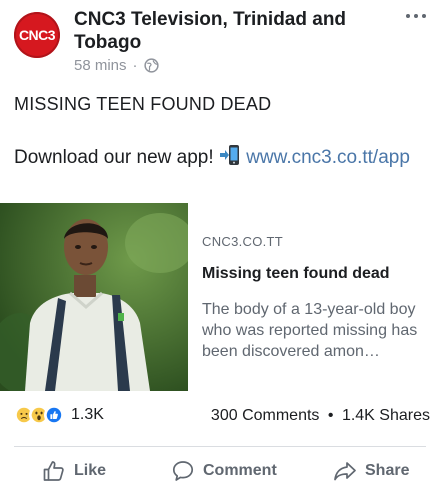  I want to click on post-meta: 58 mins ·, so click(116, 65).